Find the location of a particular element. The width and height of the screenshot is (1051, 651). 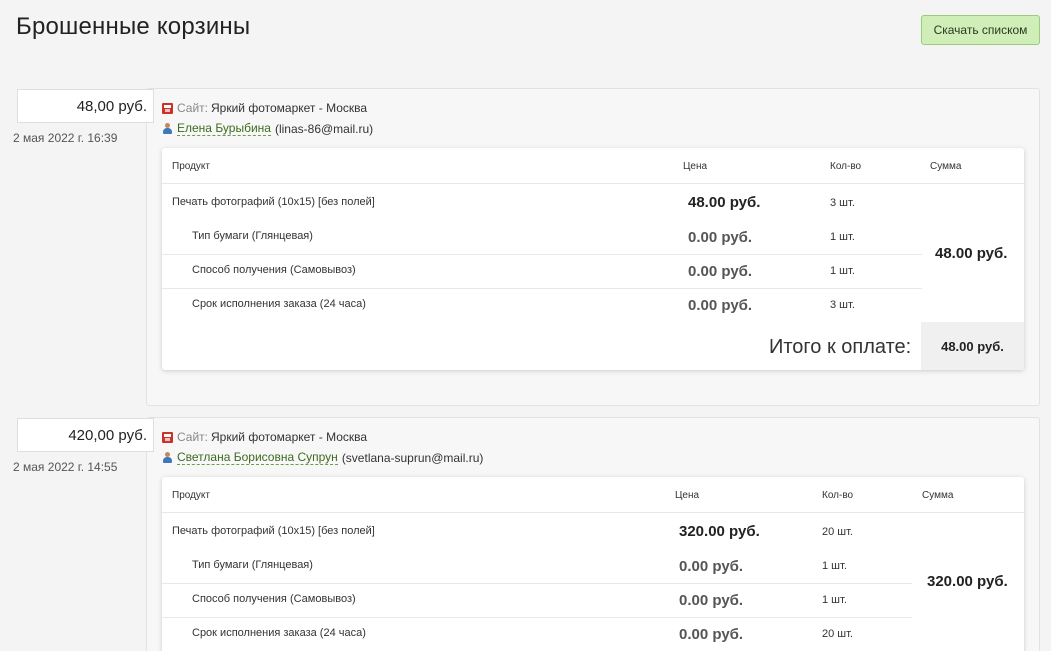

product-price: 320.00 руб. is located at coordinates (719, 531).